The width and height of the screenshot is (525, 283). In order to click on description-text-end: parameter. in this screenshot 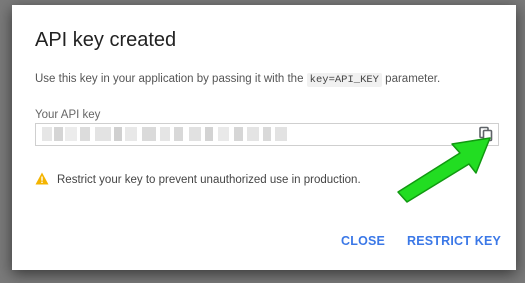, I will do `click(411, 79)`.